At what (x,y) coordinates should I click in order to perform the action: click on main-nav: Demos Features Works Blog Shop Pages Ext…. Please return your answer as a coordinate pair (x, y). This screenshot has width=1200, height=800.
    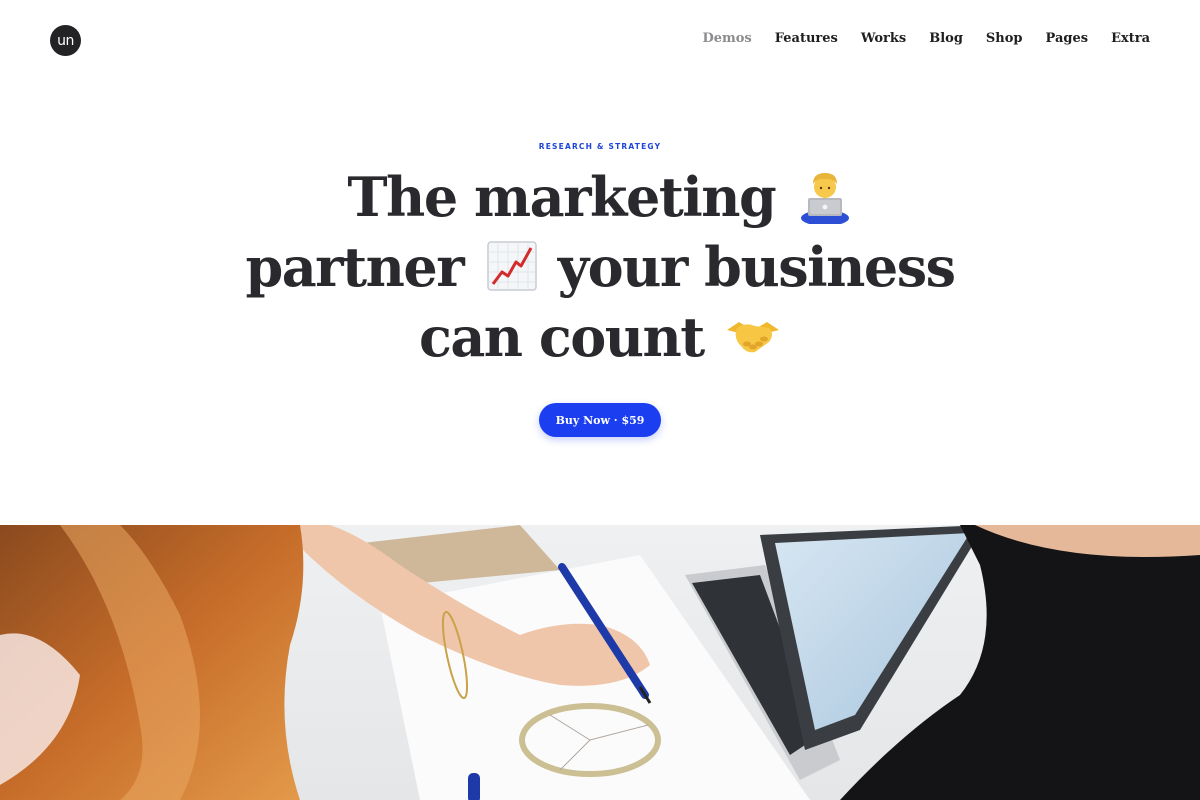
    Looking at the image, I should click on (926, 38).